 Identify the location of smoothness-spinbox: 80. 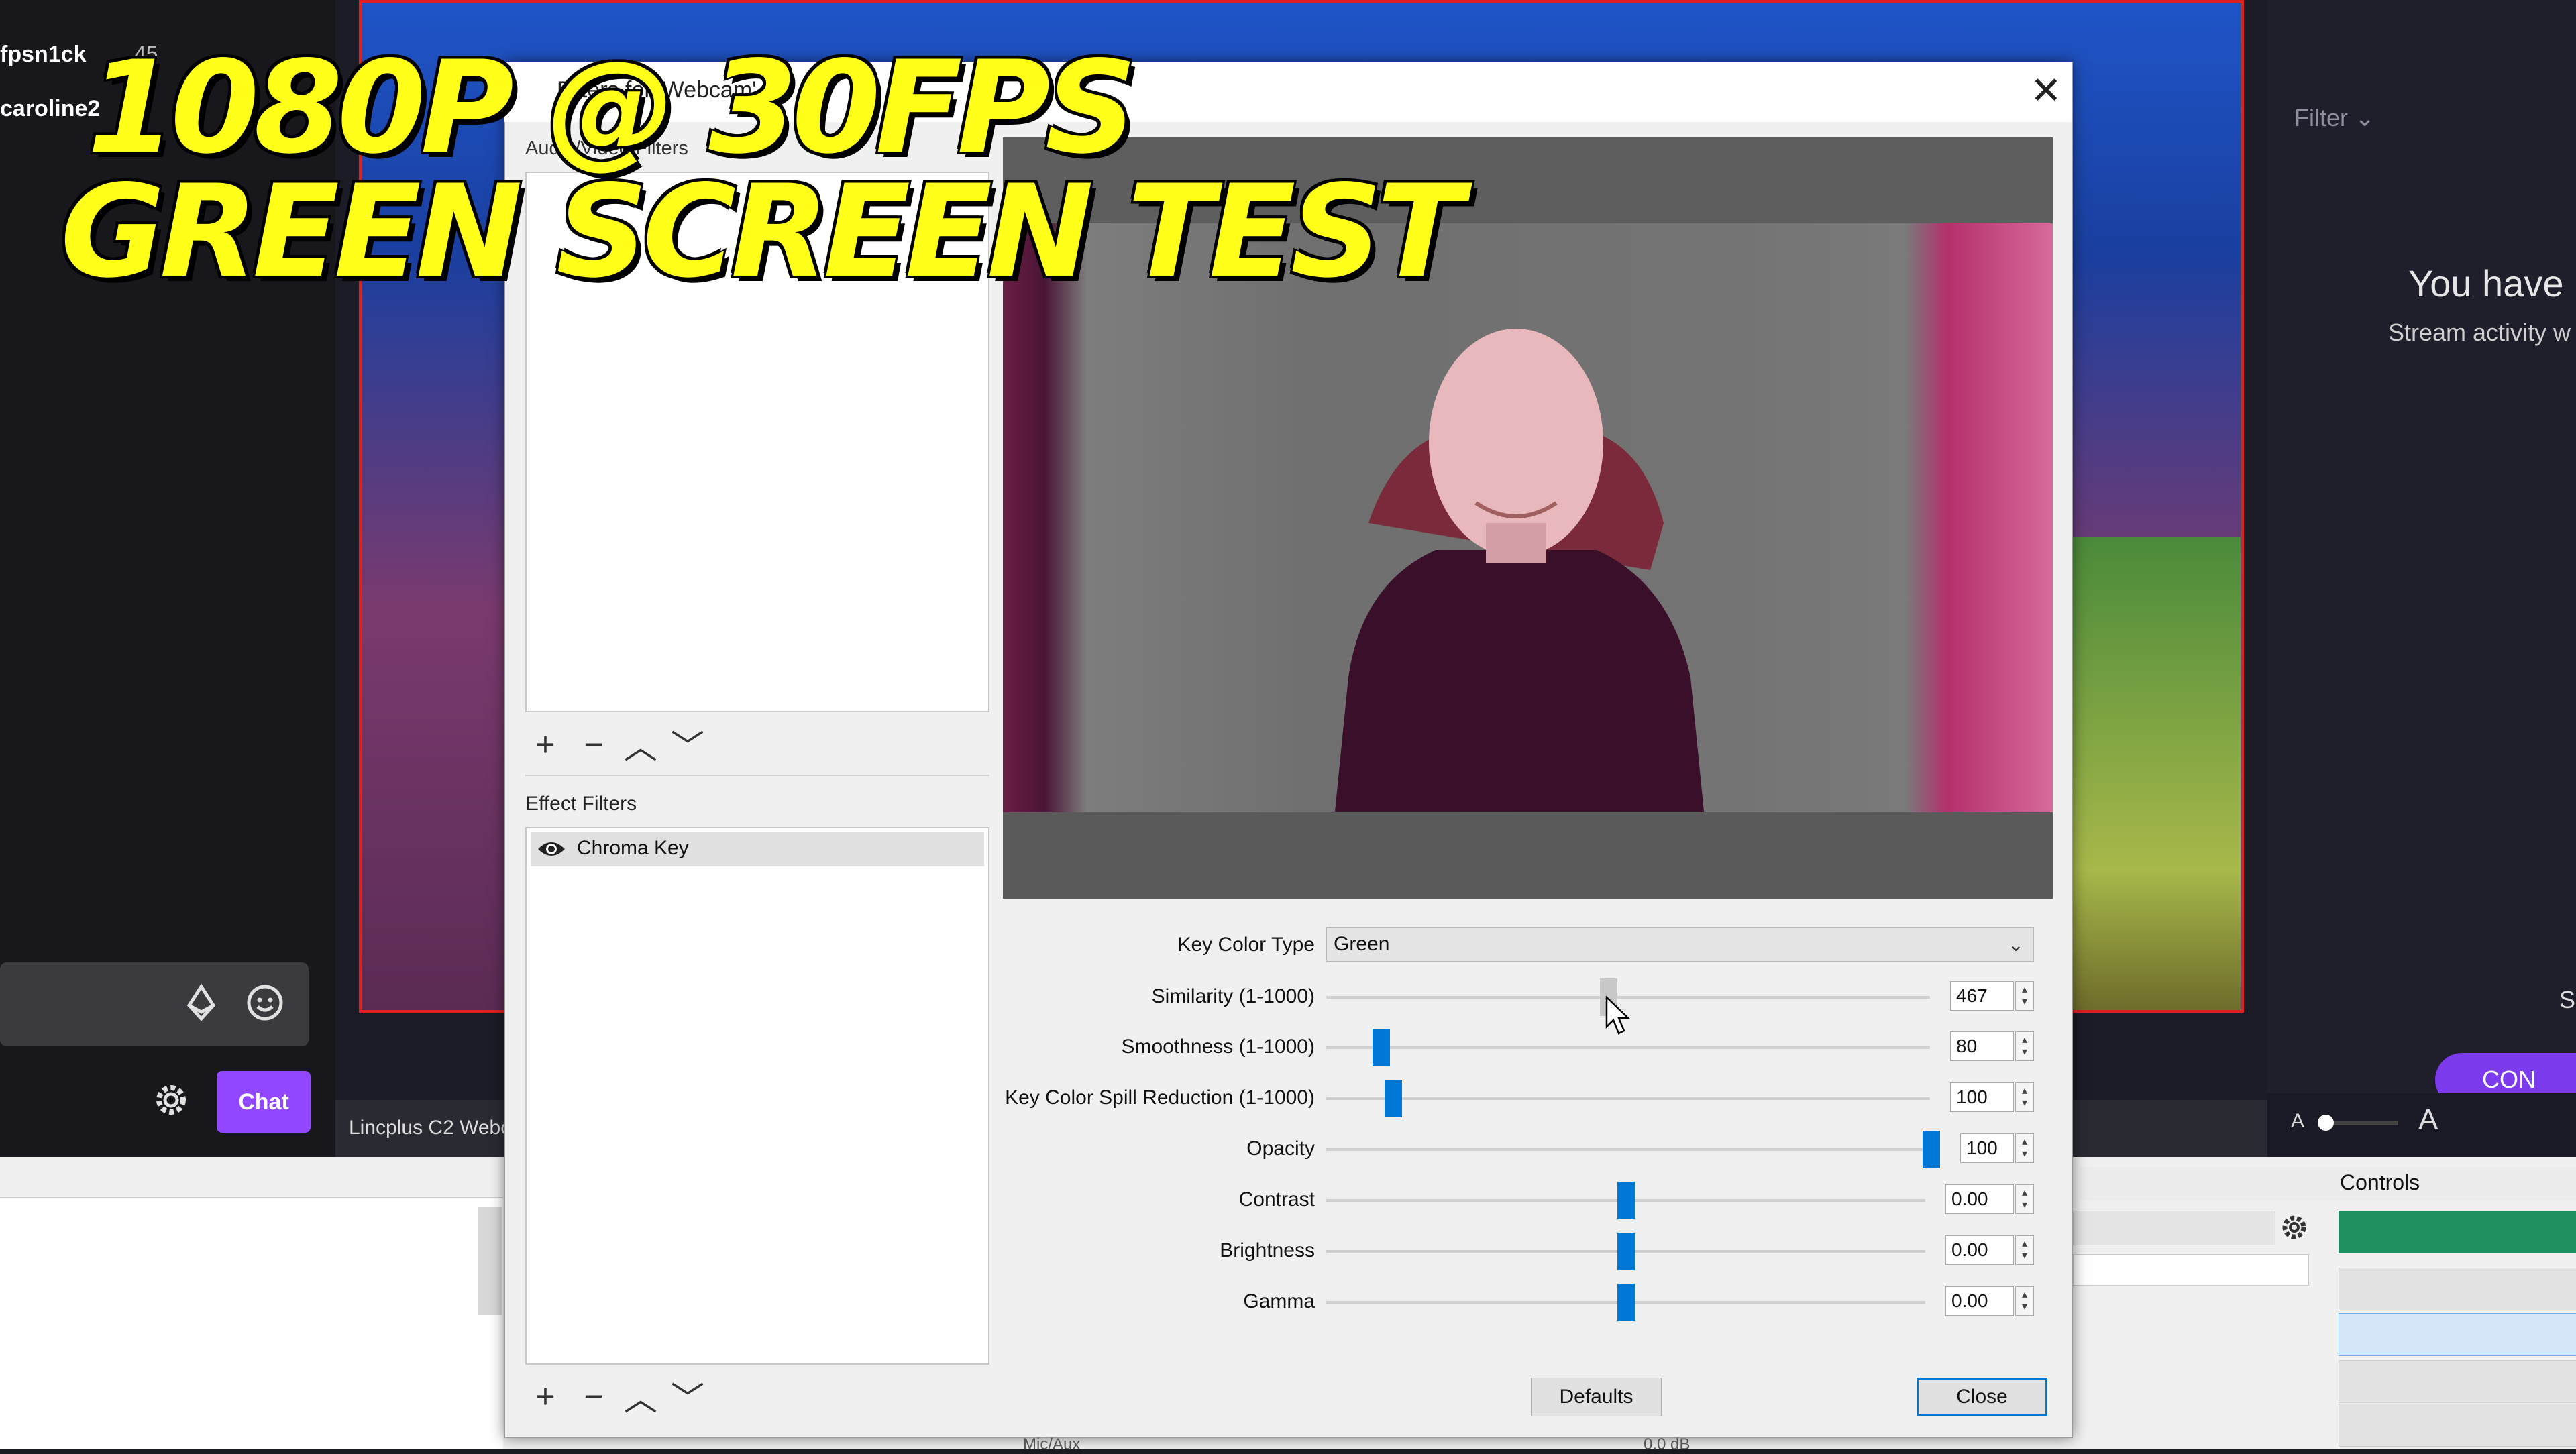
(1982, 1046).